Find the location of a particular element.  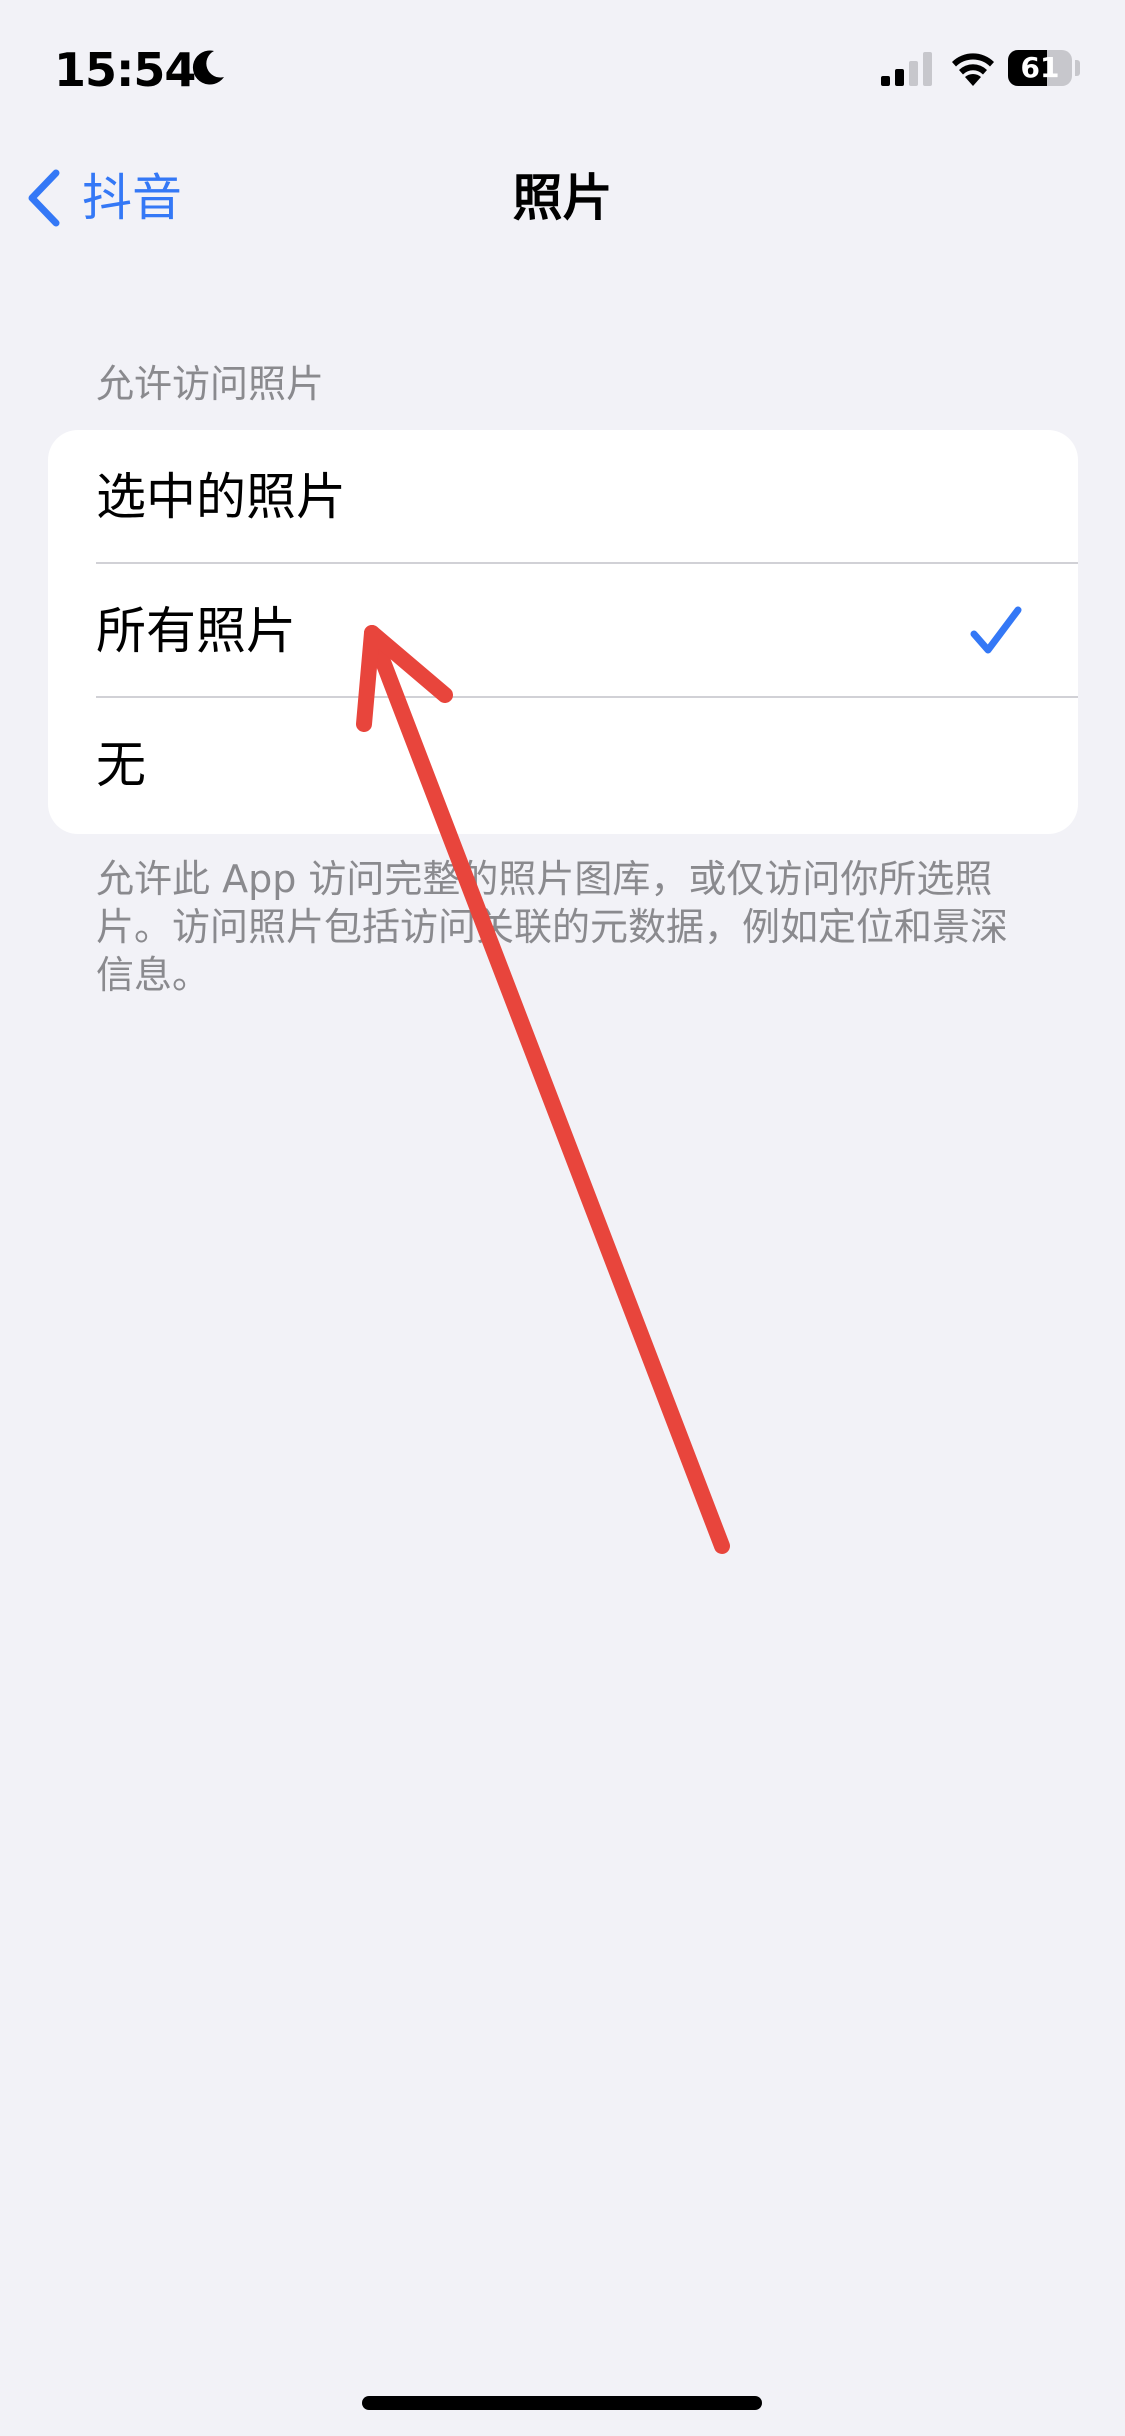

signal-icon is located at coordinates (906, 69).